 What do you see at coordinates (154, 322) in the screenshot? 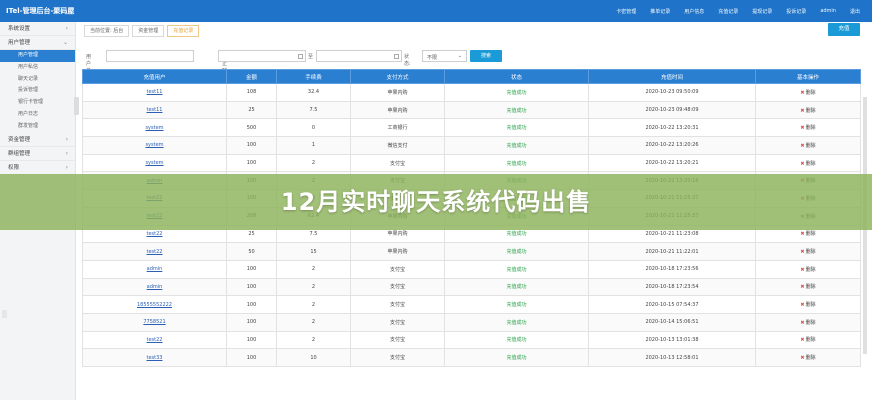
I see `cell-user: 7758521` at bounding box center [154, 322].